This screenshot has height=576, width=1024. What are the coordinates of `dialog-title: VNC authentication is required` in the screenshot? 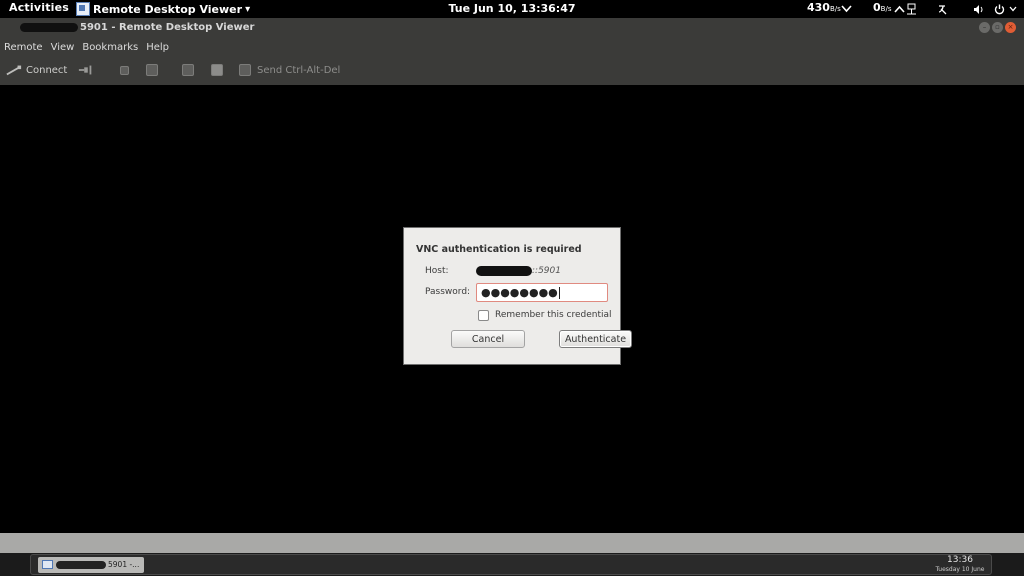 It's located at (499, 249).